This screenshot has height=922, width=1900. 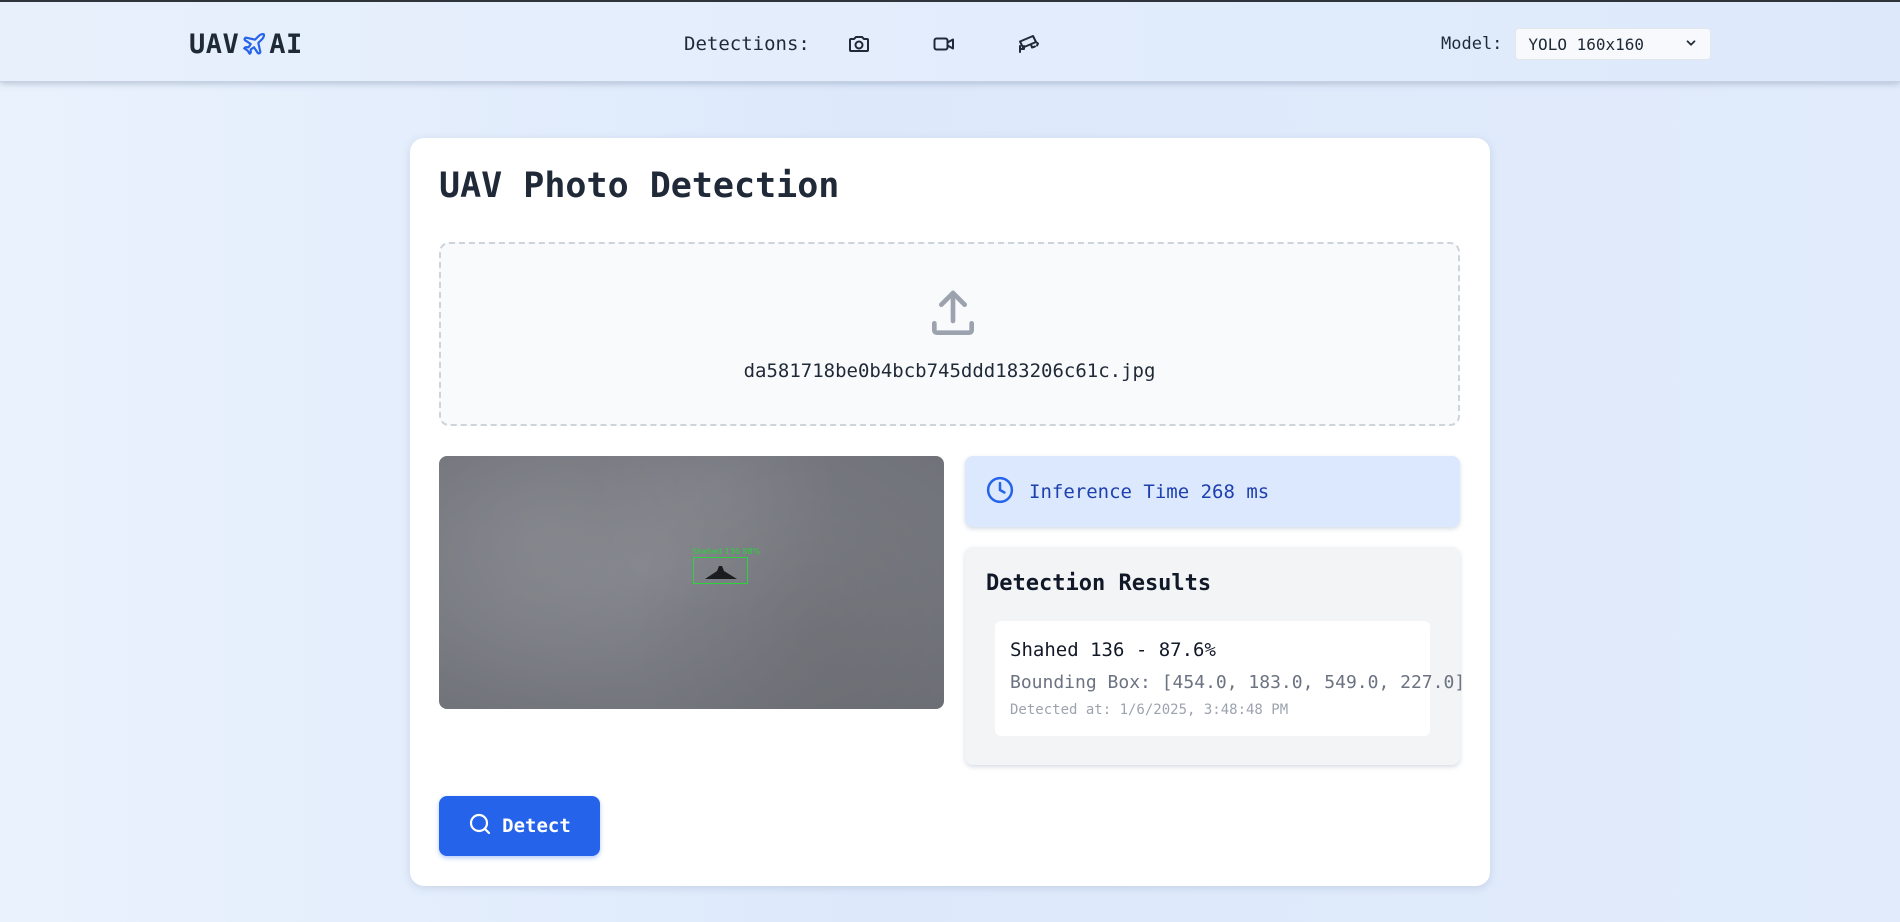 I want to click on result-class-confidence: Shahed 136 - 87.6%, so click(x=1113, y=650).